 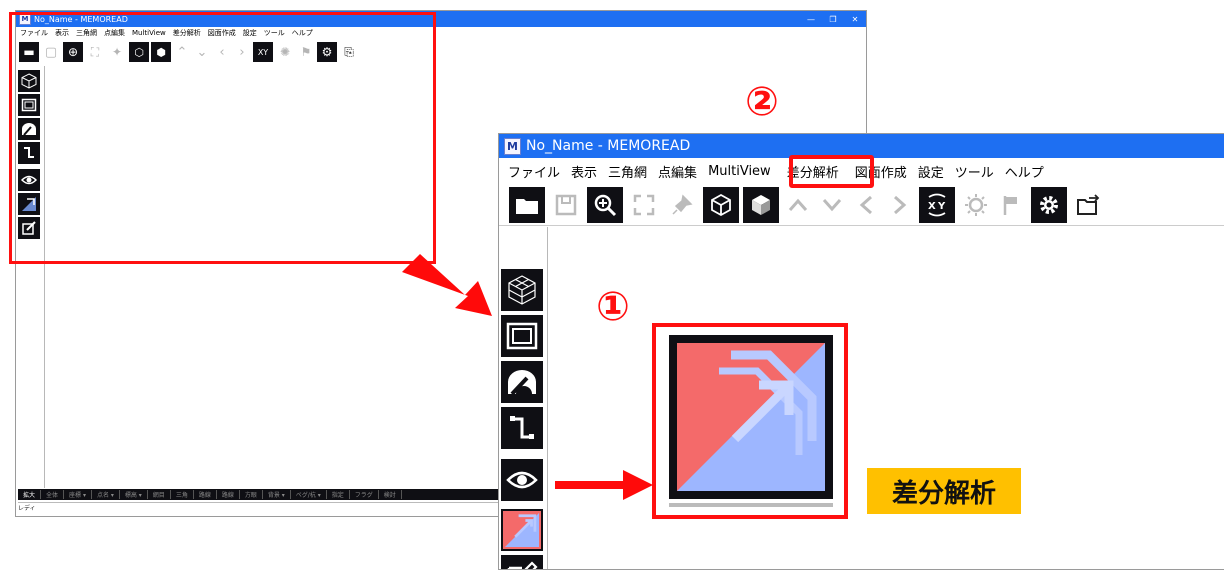 I want to click on marker-2: ②, so click(x=762, y=102).